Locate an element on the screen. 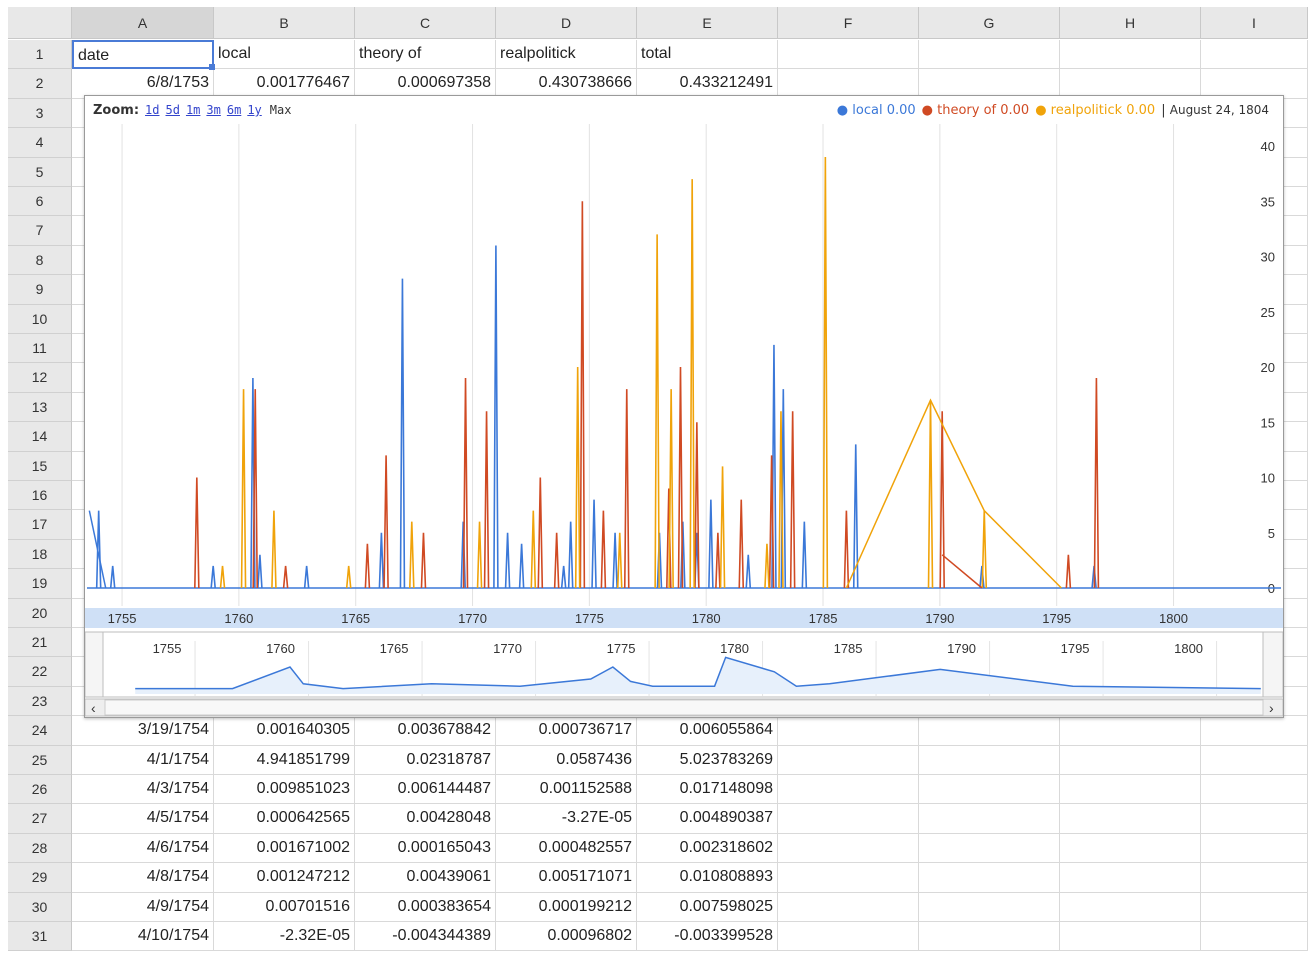 Image resolution: width=1308 pixels, height=956 pixels. cell-a30: 4/9/1754 is located at coordinates (143, 907).